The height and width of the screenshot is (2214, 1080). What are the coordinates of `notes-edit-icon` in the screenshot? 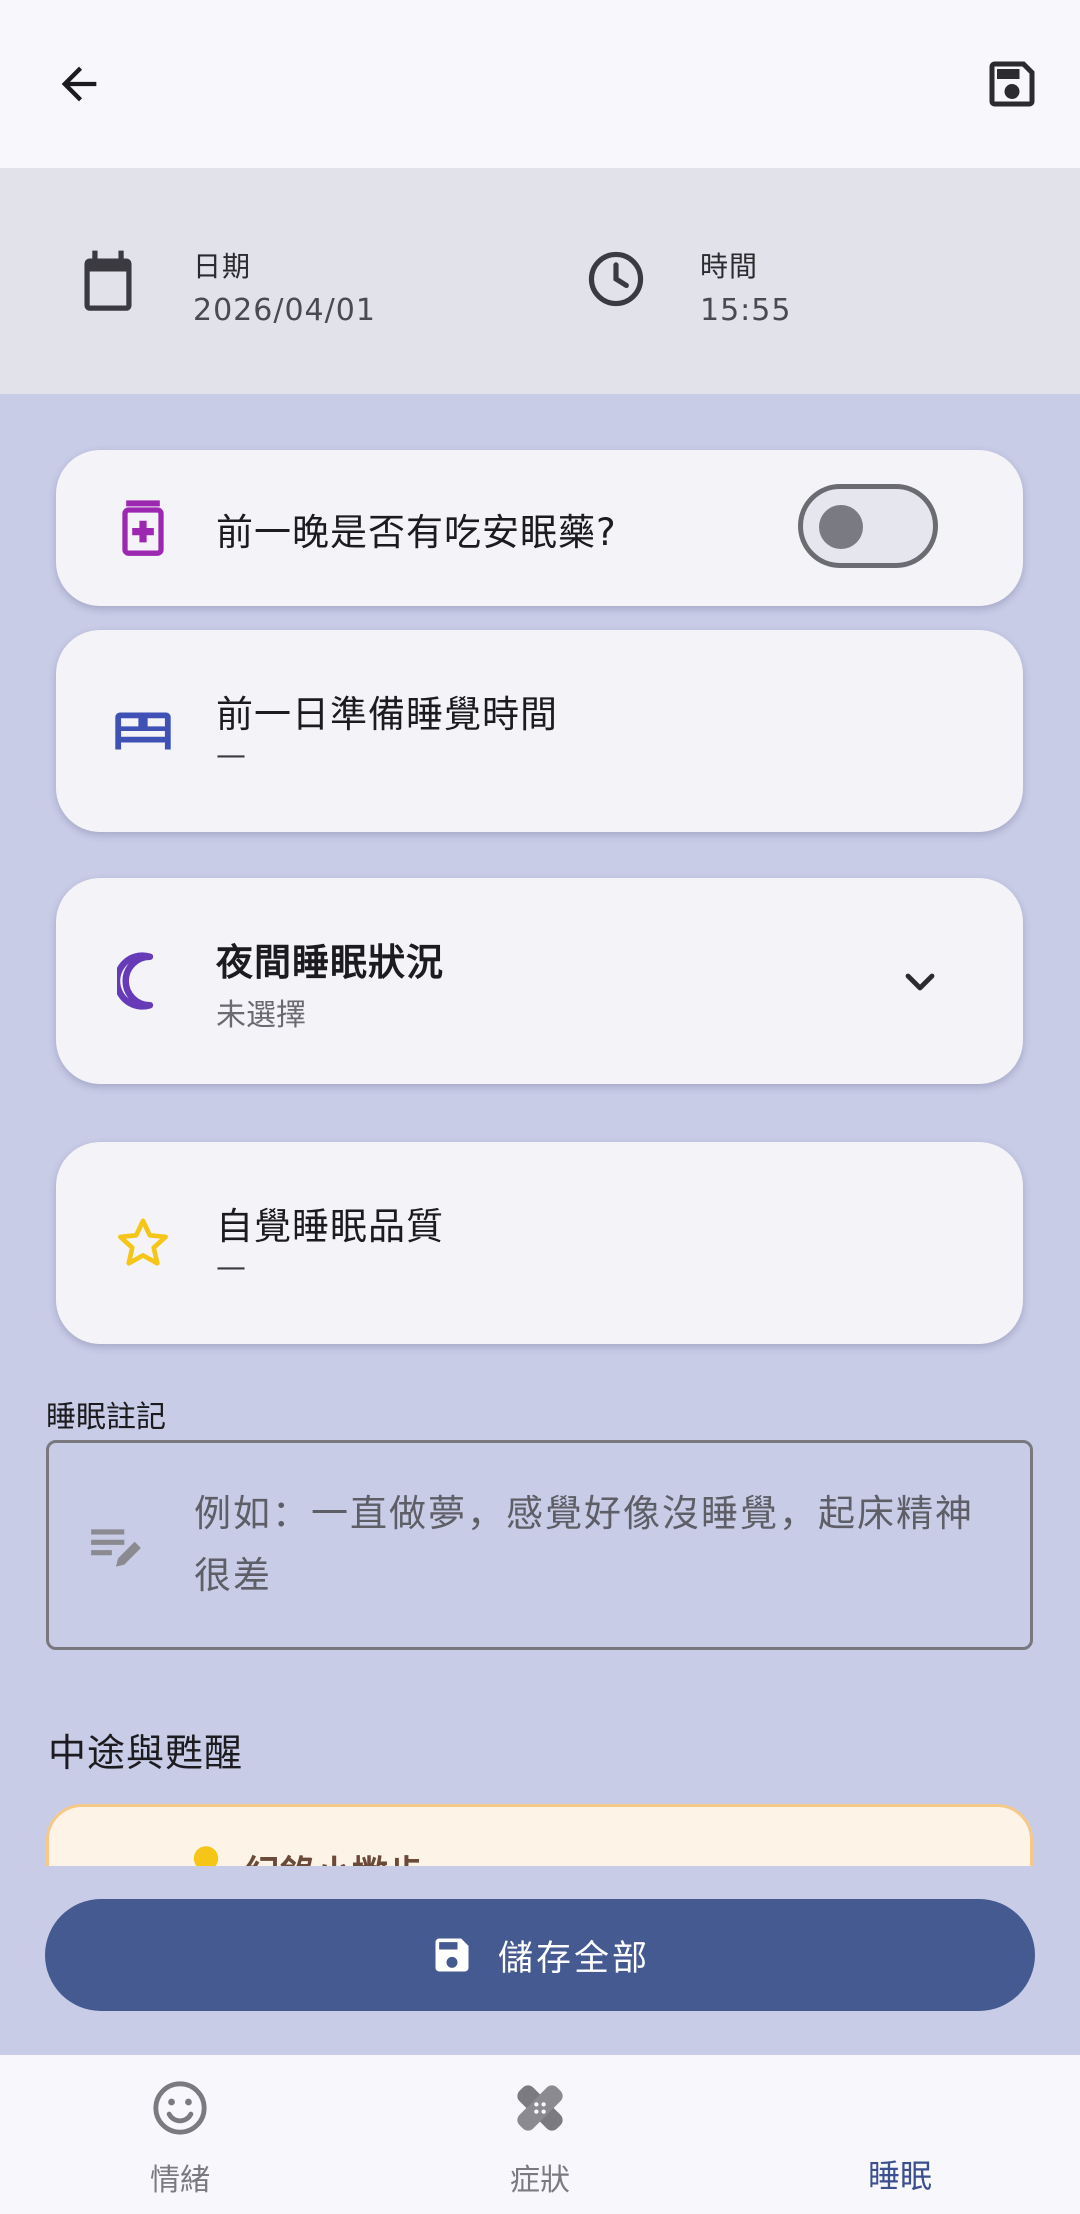 It's located at (116, 1548).